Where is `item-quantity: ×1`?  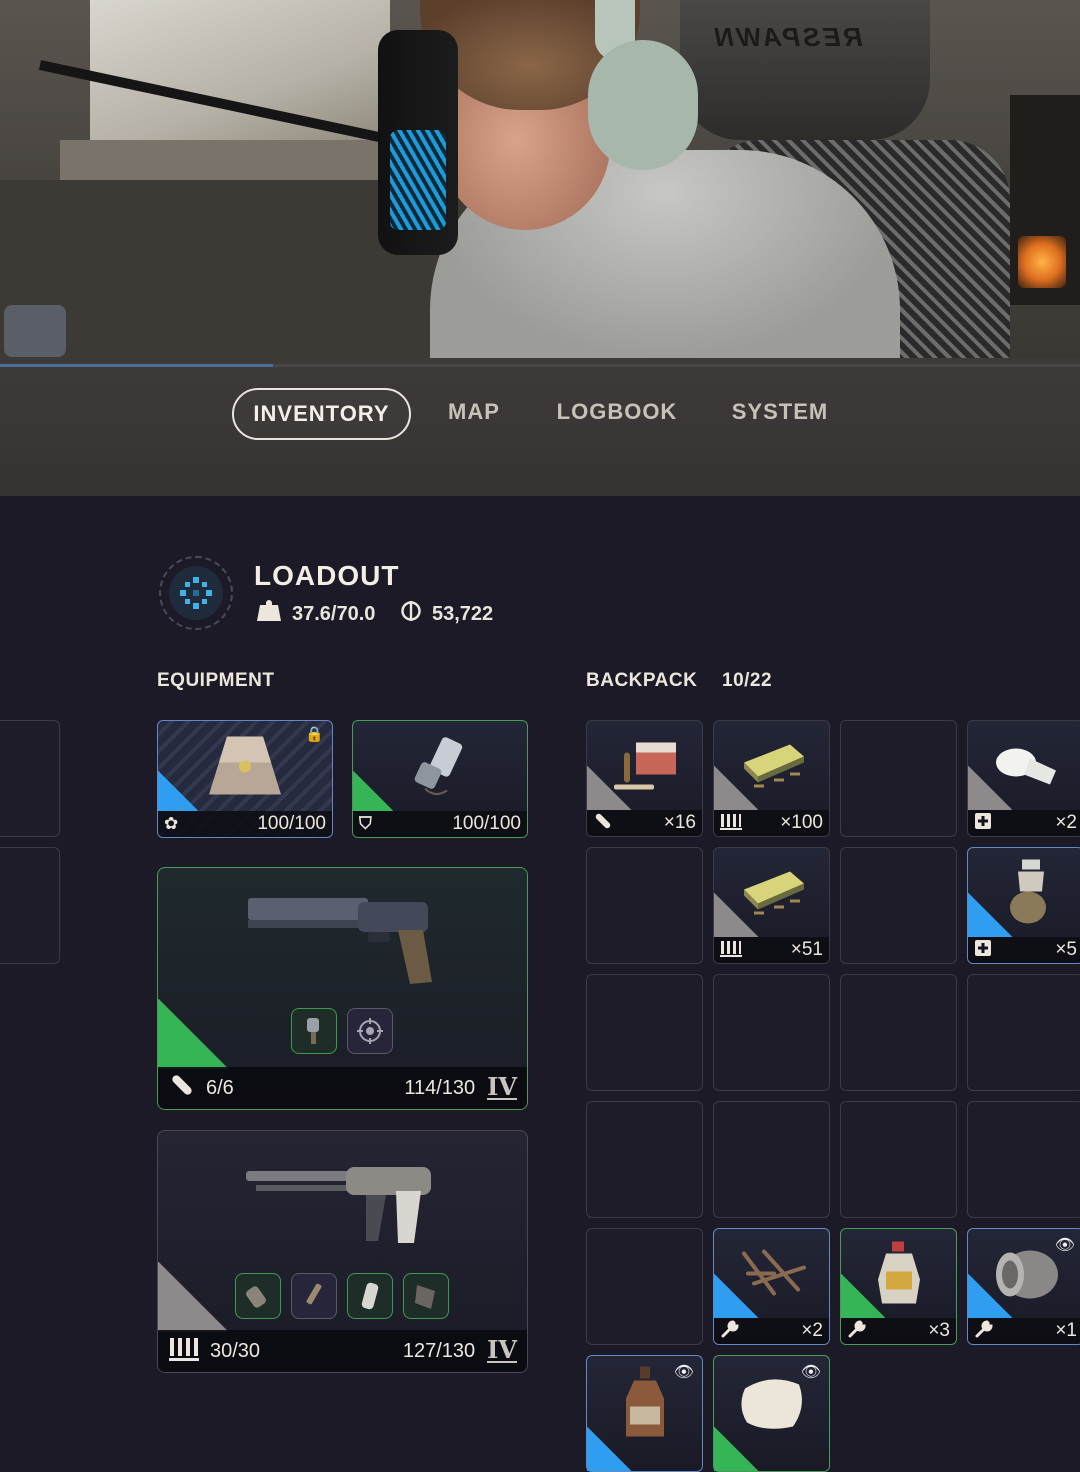 item-quantity: ×1 is located at coordinates (1066, 1330).